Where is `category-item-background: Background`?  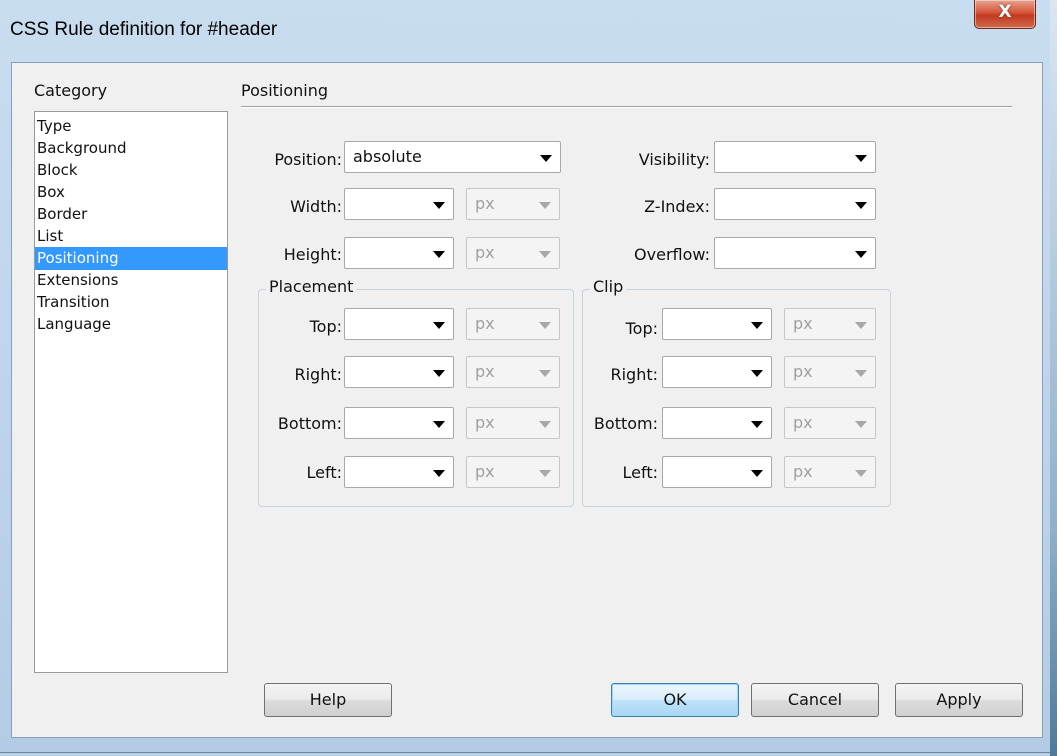
category-item-background: Background is located at coordinates (131, 148).